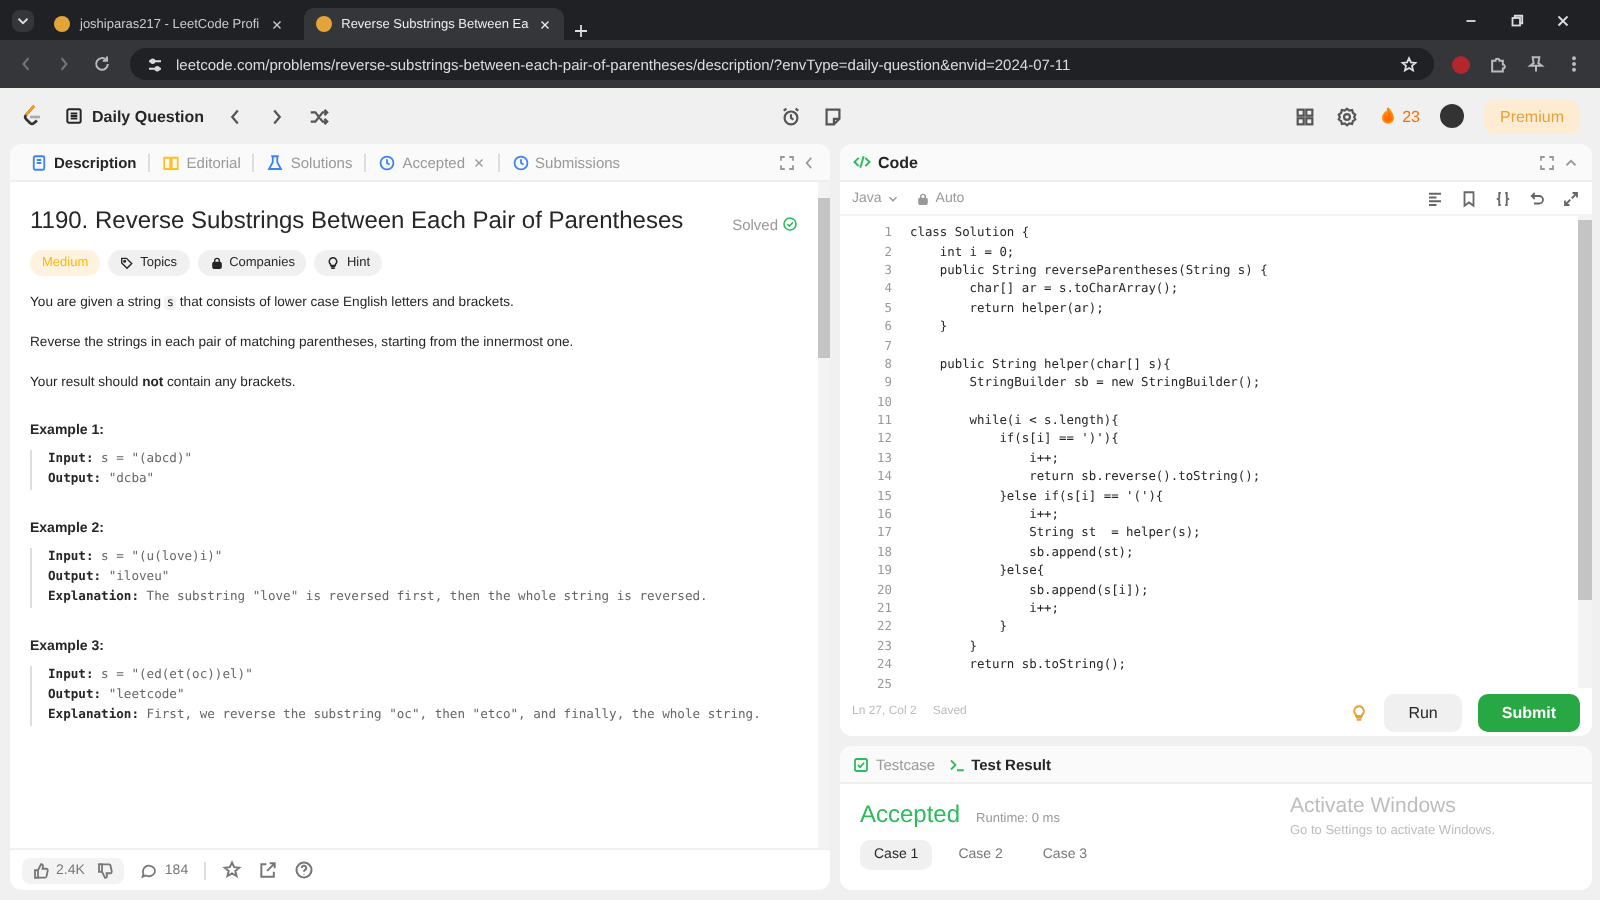 This screenshot has width=1600, height=900. Describe the element at coordinates (74, 116) in the screenshot. I see `list-icon` at that location.